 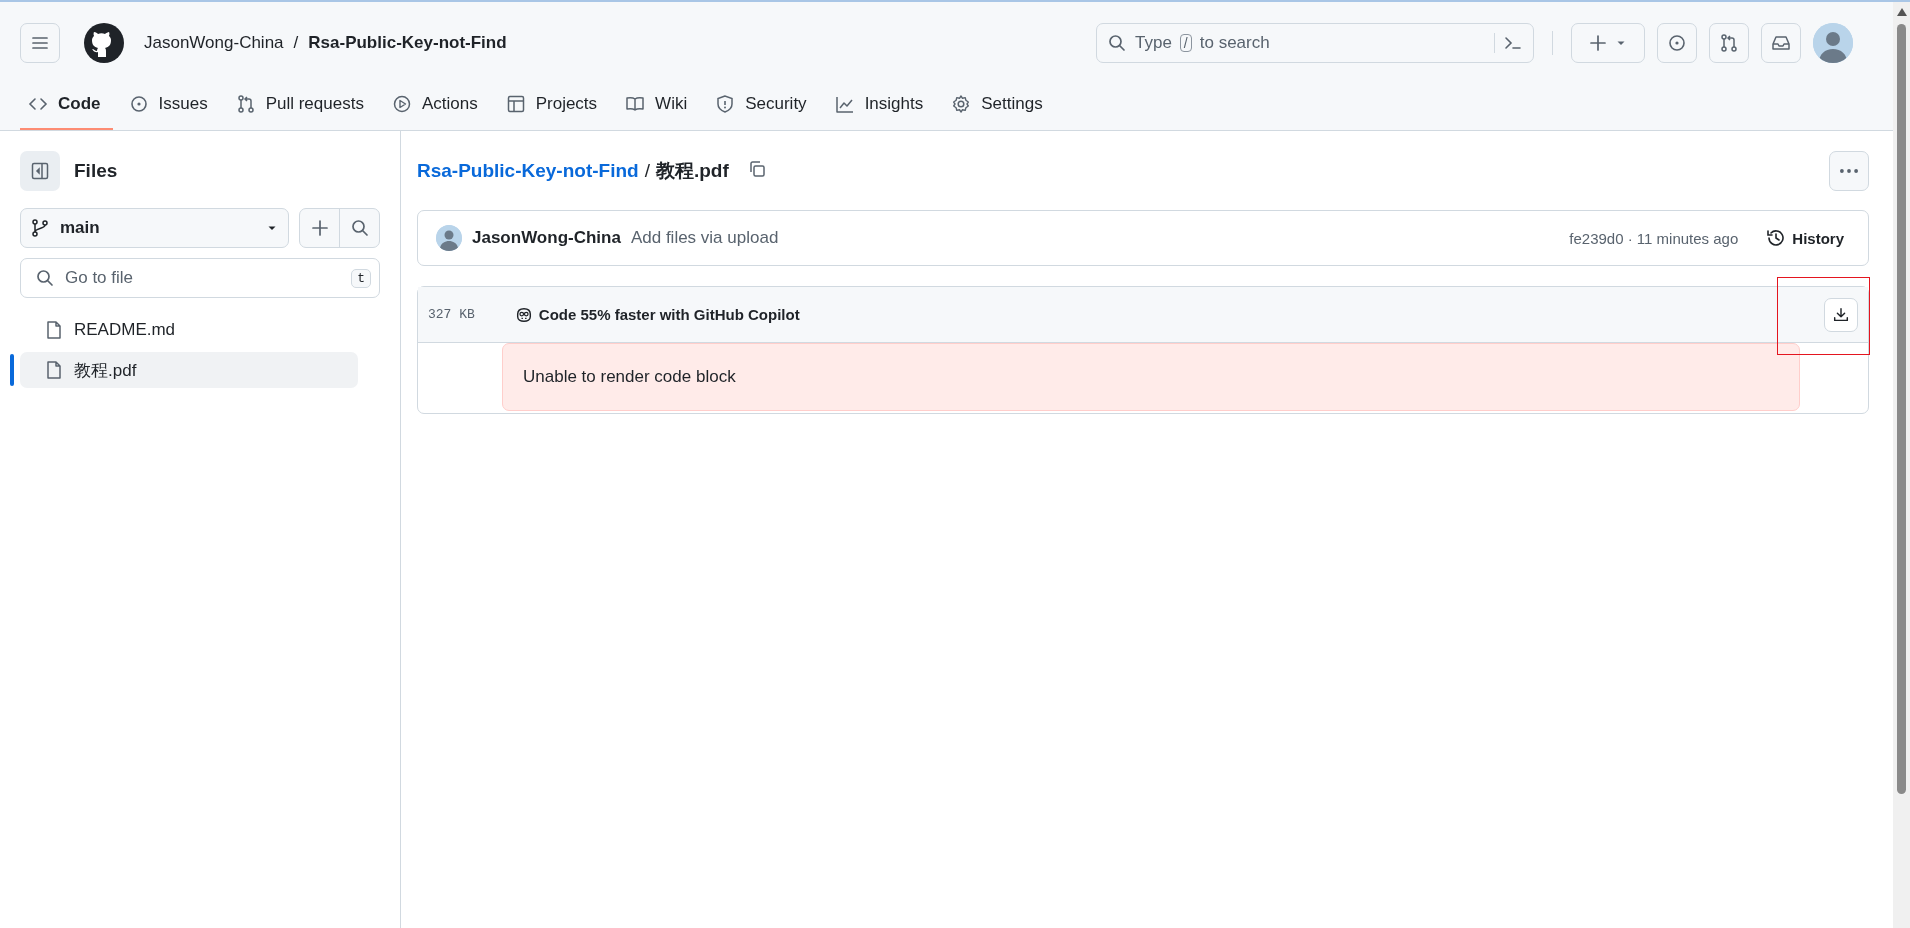 What do you see at coordinates (66, 105) in the screenshot?
I see `repo-tab: Code` at bounding box center [66, 105].